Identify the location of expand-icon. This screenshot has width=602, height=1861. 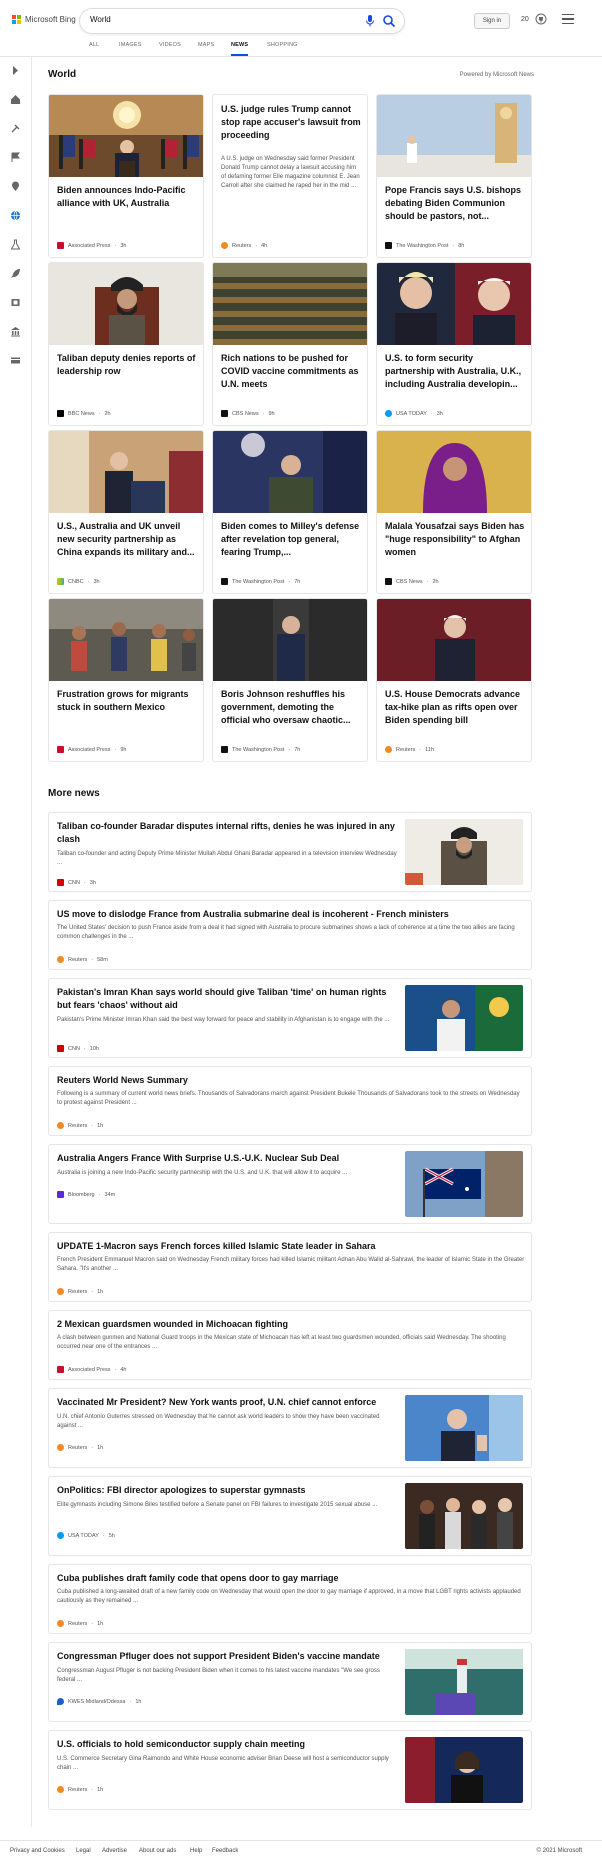
(15, 70).